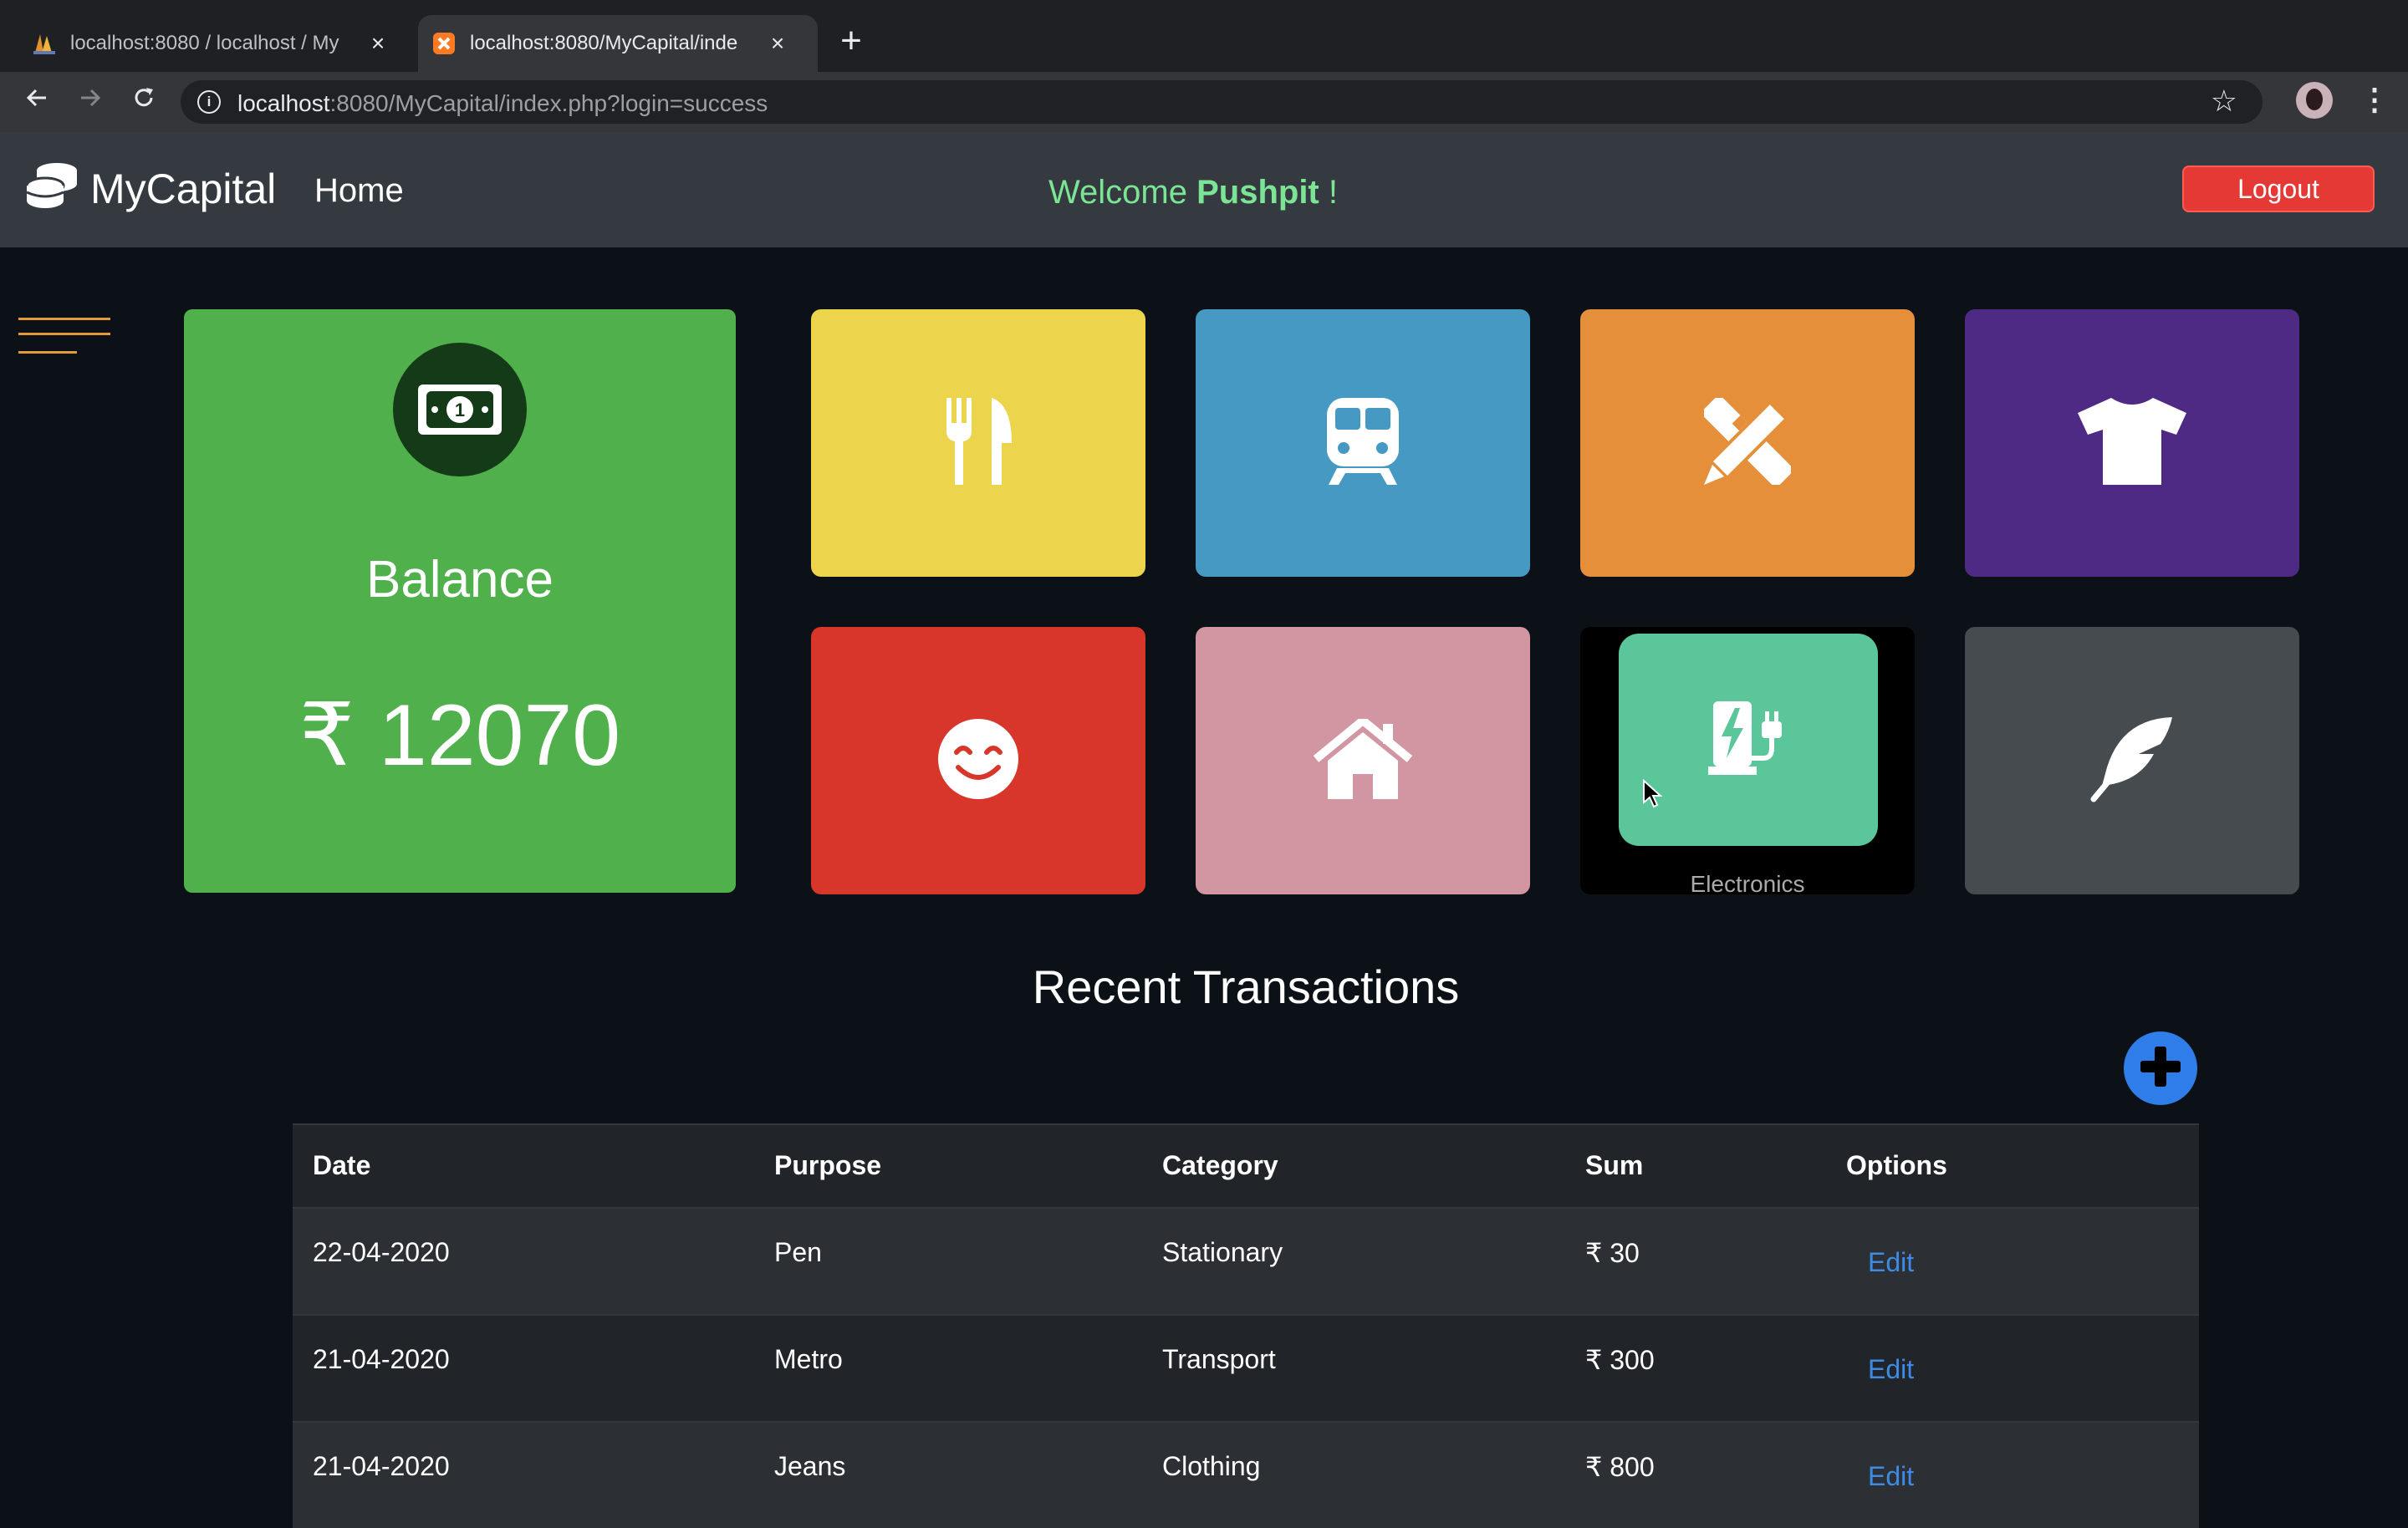 This screenshot has width=2408, height=1528. What do you see at coordinates (64, 338) in the screenshot?
I see `menu-toggle-icon` at bounding box center [64, 338].